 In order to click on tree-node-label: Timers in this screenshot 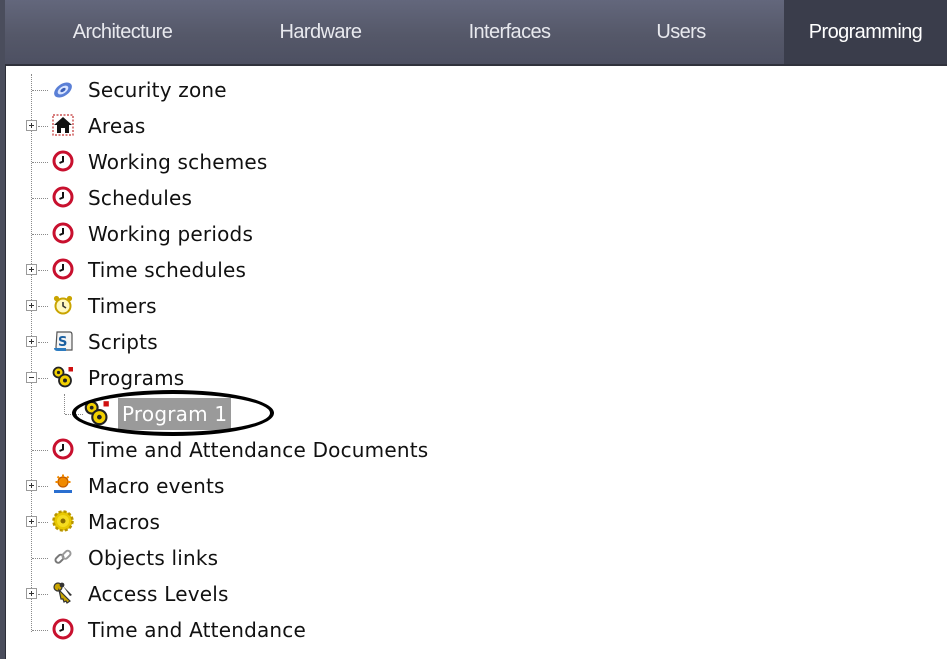, I will do `click(122, 306)`.